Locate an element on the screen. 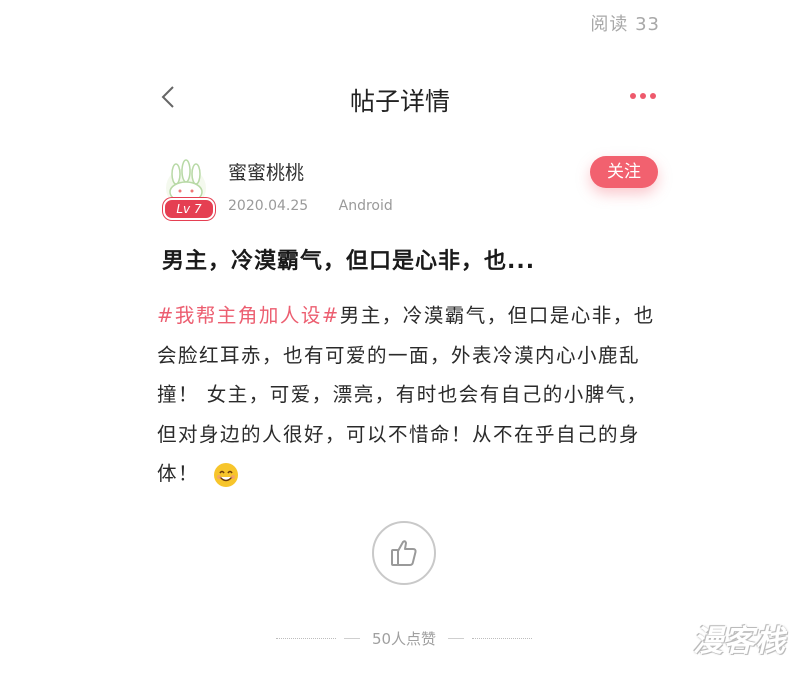 This screenshot has height=674, width=800. smiling-face-icon is located at coordinates (225, 474).